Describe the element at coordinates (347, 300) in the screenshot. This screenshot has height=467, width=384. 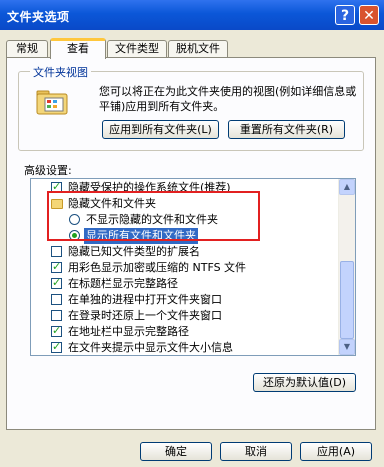
I see `scroll-thumb` at that location.